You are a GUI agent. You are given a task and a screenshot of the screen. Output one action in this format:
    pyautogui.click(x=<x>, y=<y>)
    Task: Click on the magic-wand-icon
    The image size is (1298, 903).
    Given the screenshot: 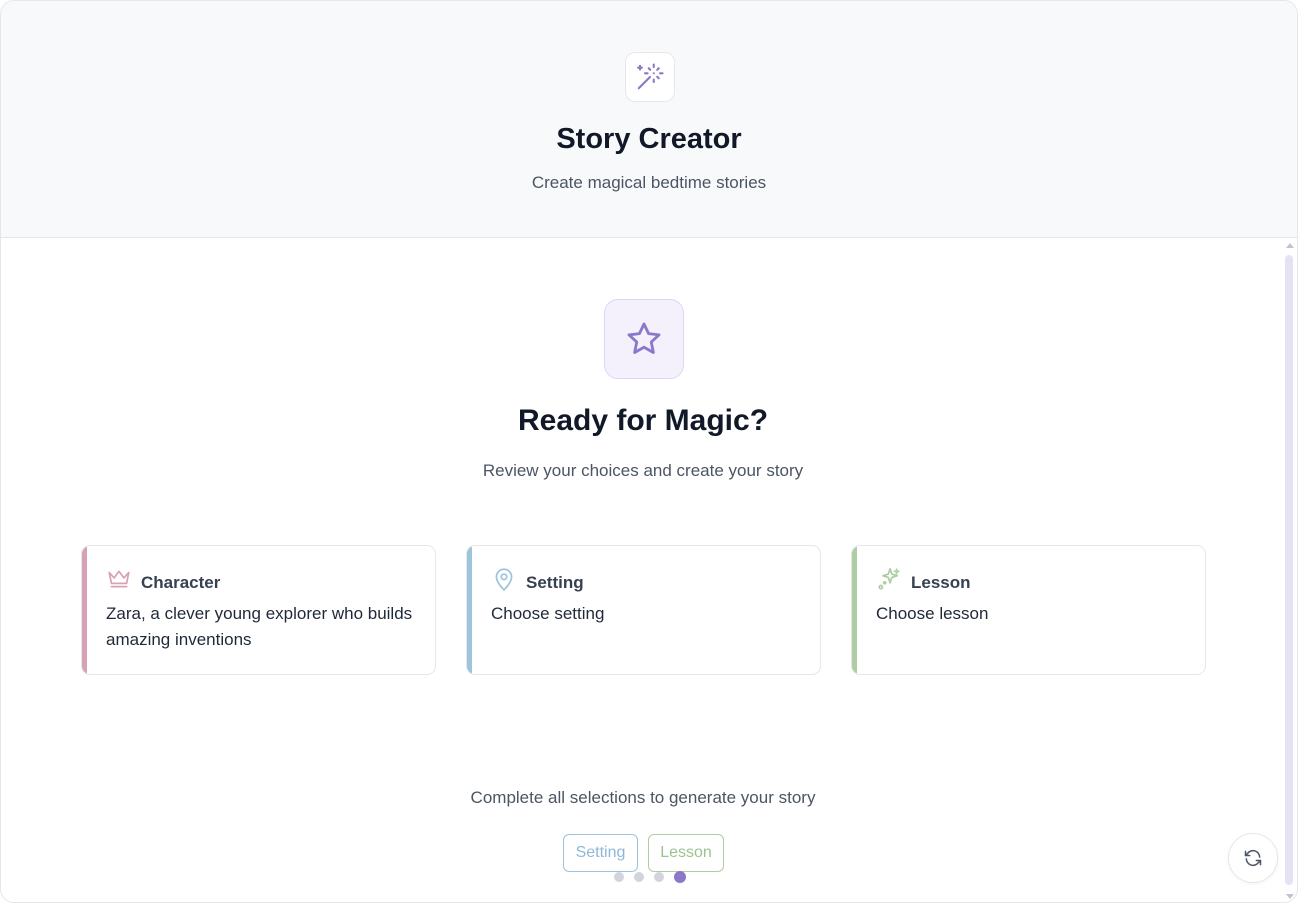 What is the action you would take?
    pyautogui.click(x=650, y=76)
    